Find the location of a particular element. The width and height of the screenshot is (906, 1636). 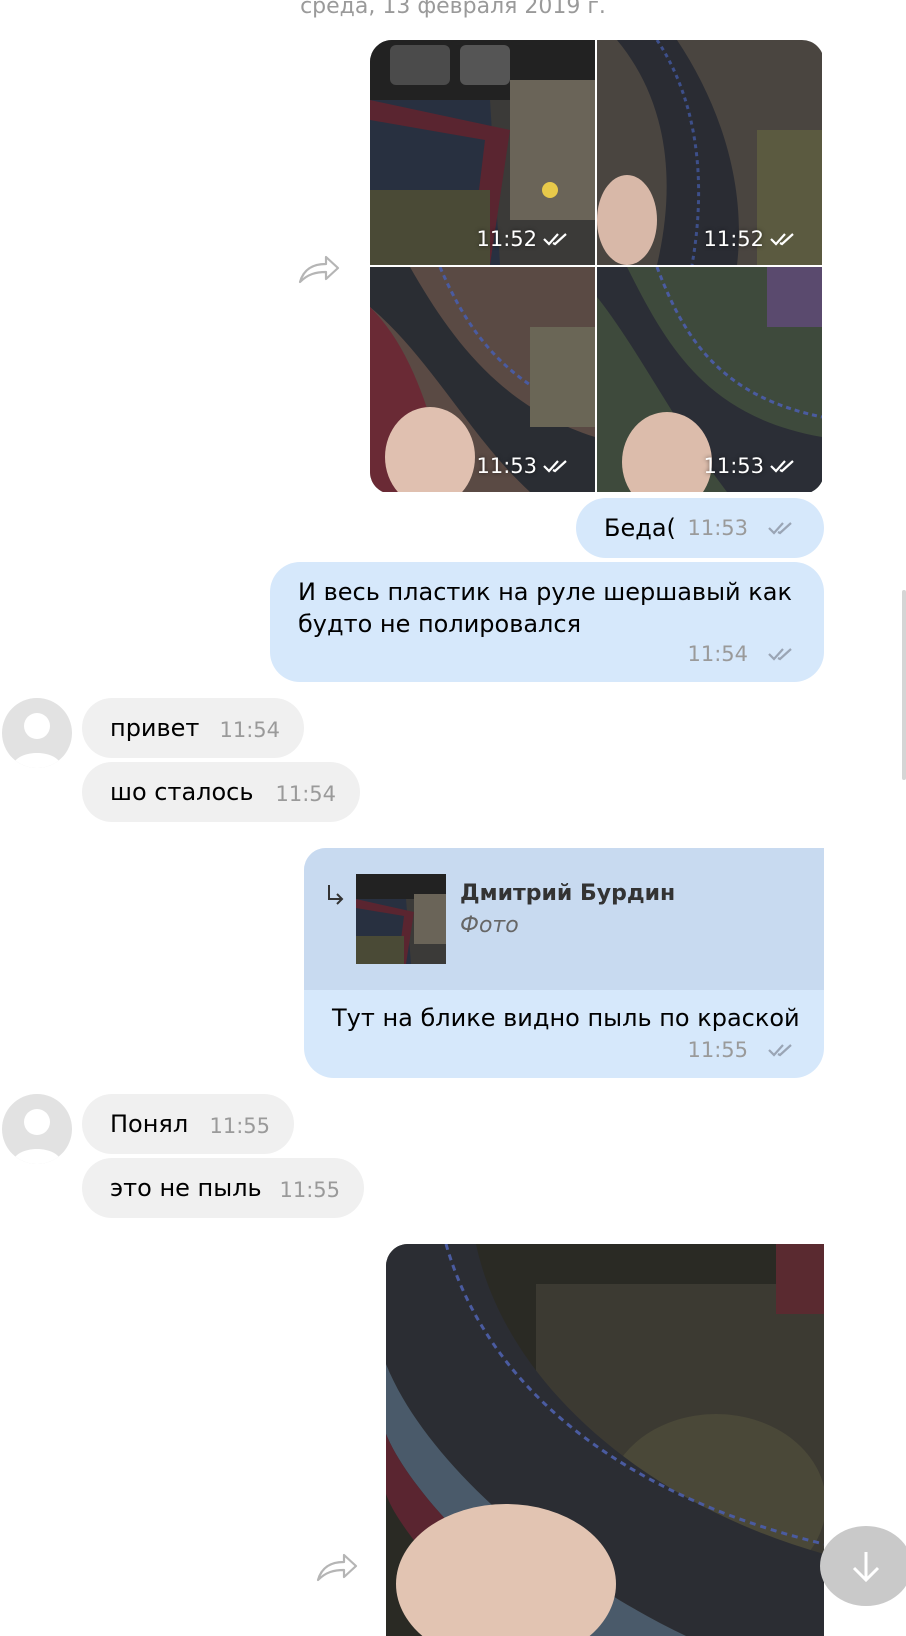

message-bubble-incoming: привет 11:54 is located at coordinates (193, 728).